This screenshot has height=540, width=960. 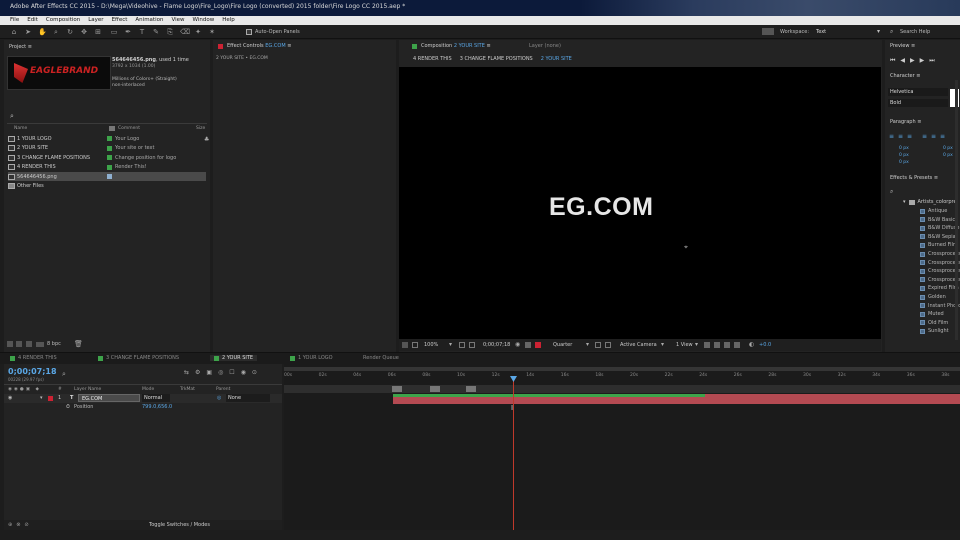 I want to click on camera-value: Active Camera, so click(x=638, y=345).